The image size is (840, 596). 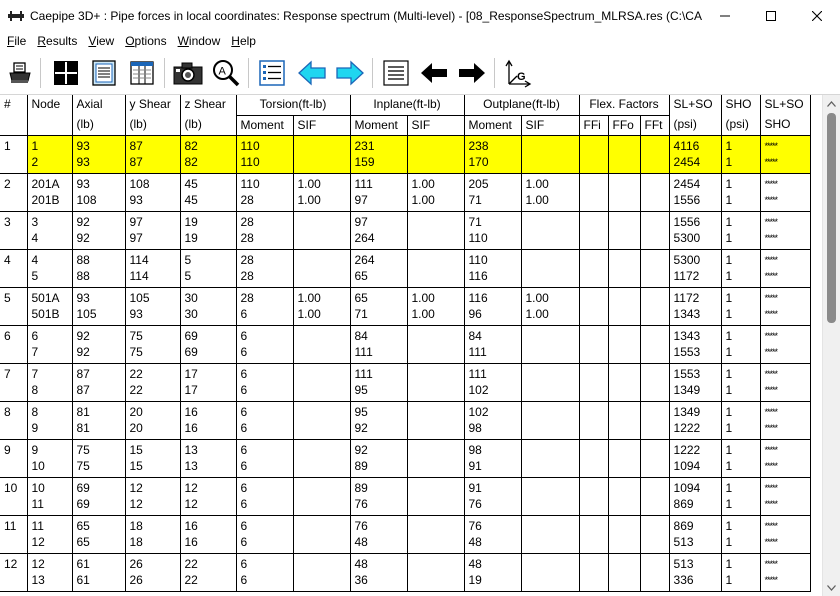 What do you see at coordinates (226, 73) in the screenshot?
I see `zoom-icon: A` at bounding box center [226, 73].